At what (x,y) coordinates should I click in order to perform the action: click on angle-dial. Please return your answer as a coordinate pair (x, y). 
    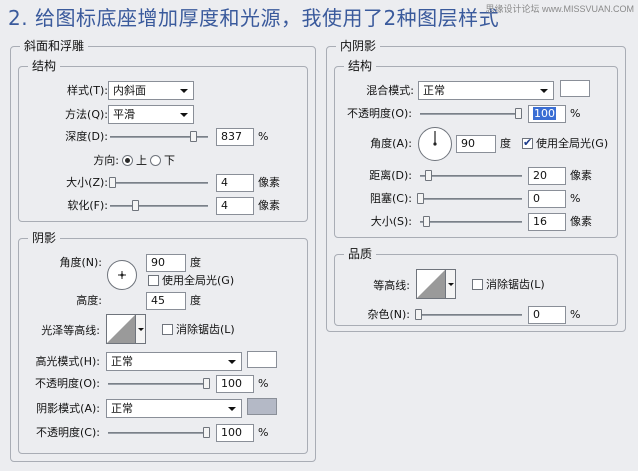
    Looking at the image, I should click on (122, 275).